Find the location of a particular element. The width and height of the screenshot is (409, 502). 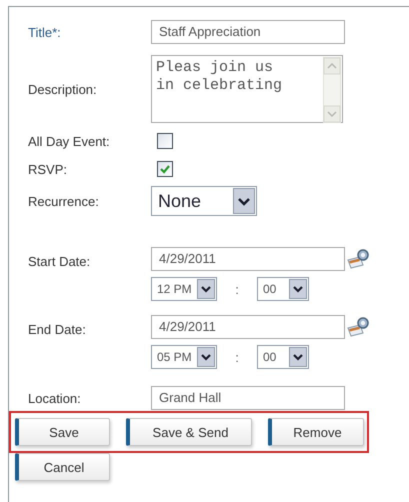

field-label: All Day Event: is located at coordinates (69, 141).